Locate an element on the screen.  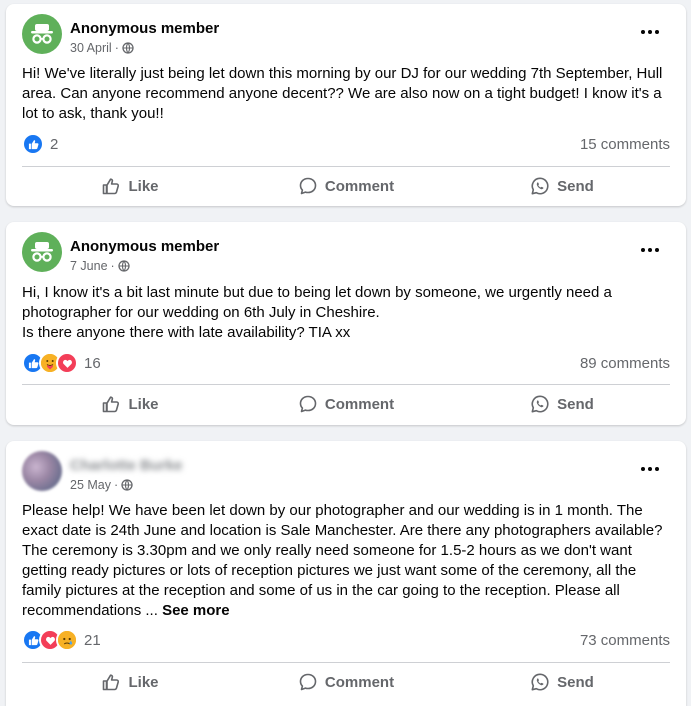
post-meta: 25 May · is located at coordinates (101, 485).